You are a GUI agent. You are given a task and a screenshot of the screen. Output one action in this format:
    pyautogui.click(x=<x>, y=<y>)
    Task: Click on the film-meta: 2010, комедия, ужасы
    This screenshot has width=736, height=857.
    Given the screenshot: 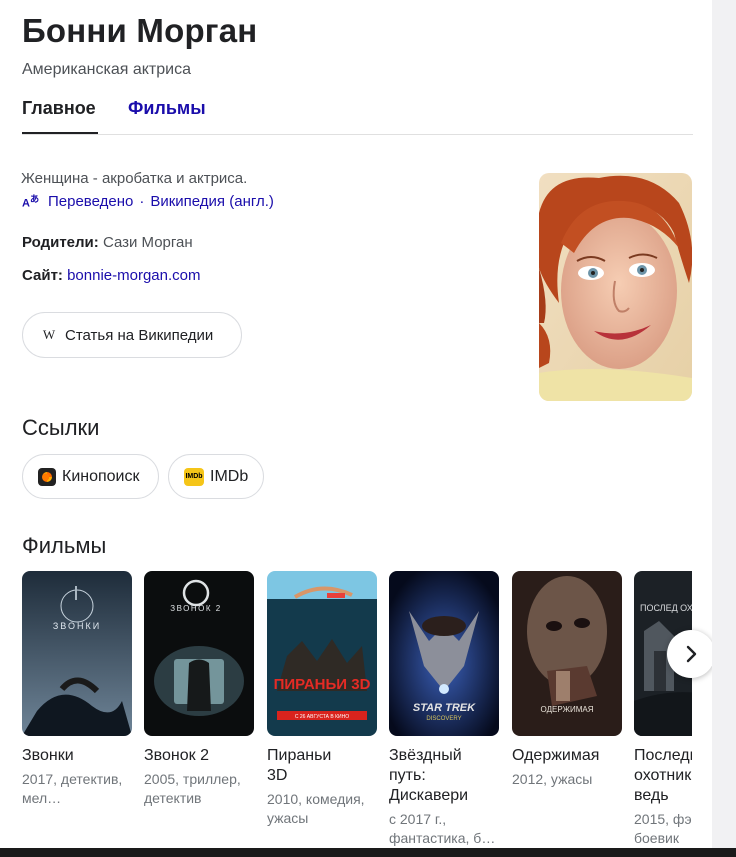 What is the action you would take?
    pyautogui.click(x=316, y=808)
    